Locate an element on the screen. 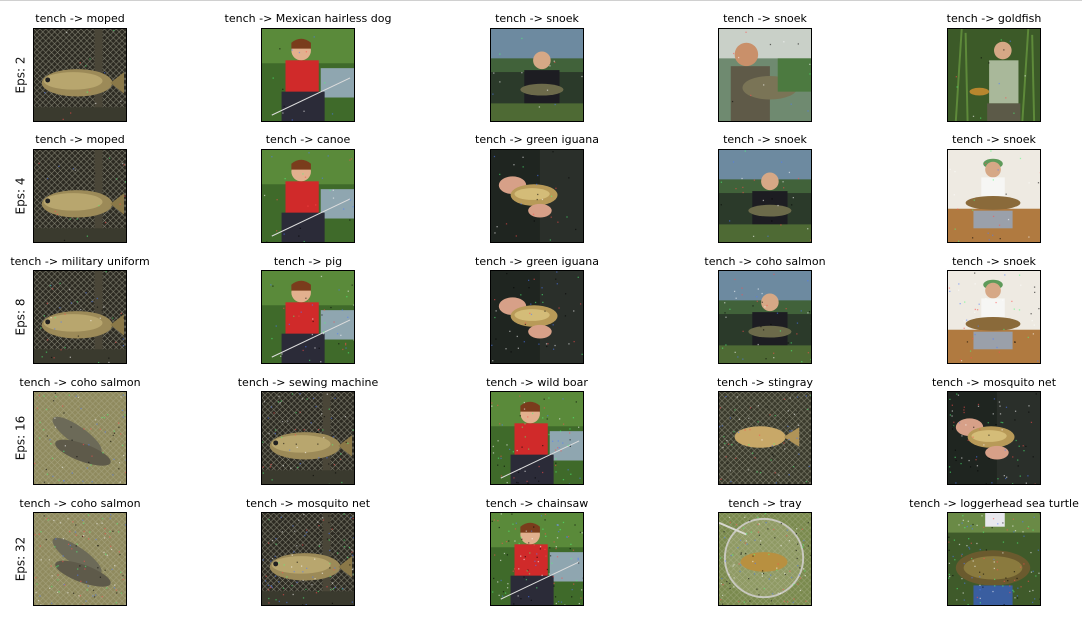 The height and width of the screenshot is (631, 1082). cell-title: tench -> stingray is located at coordinates (765, 382).